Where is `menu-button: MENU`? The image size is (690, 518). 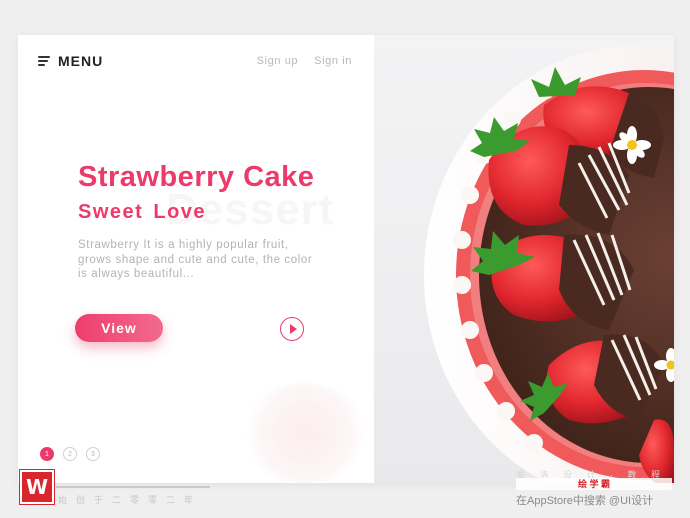 menu-button: MENU is located at coordinates (70, 61).